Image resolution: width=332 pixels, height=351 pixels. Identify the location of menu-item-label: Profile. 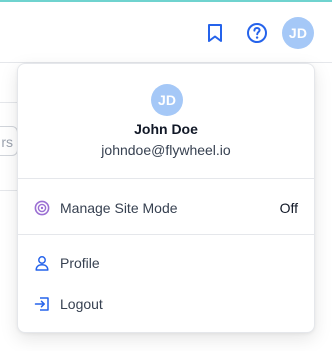
(80, 263).